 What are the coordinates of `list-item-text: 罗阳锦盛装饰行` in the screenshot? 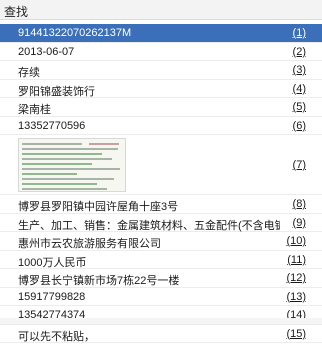 It's located at (56, 91).